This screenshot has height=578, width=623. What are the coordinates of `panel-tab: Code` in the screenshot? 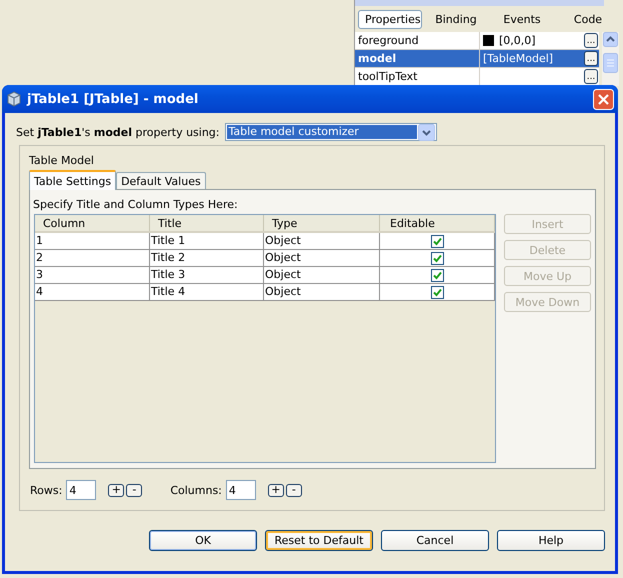 It's located at (588, 19).